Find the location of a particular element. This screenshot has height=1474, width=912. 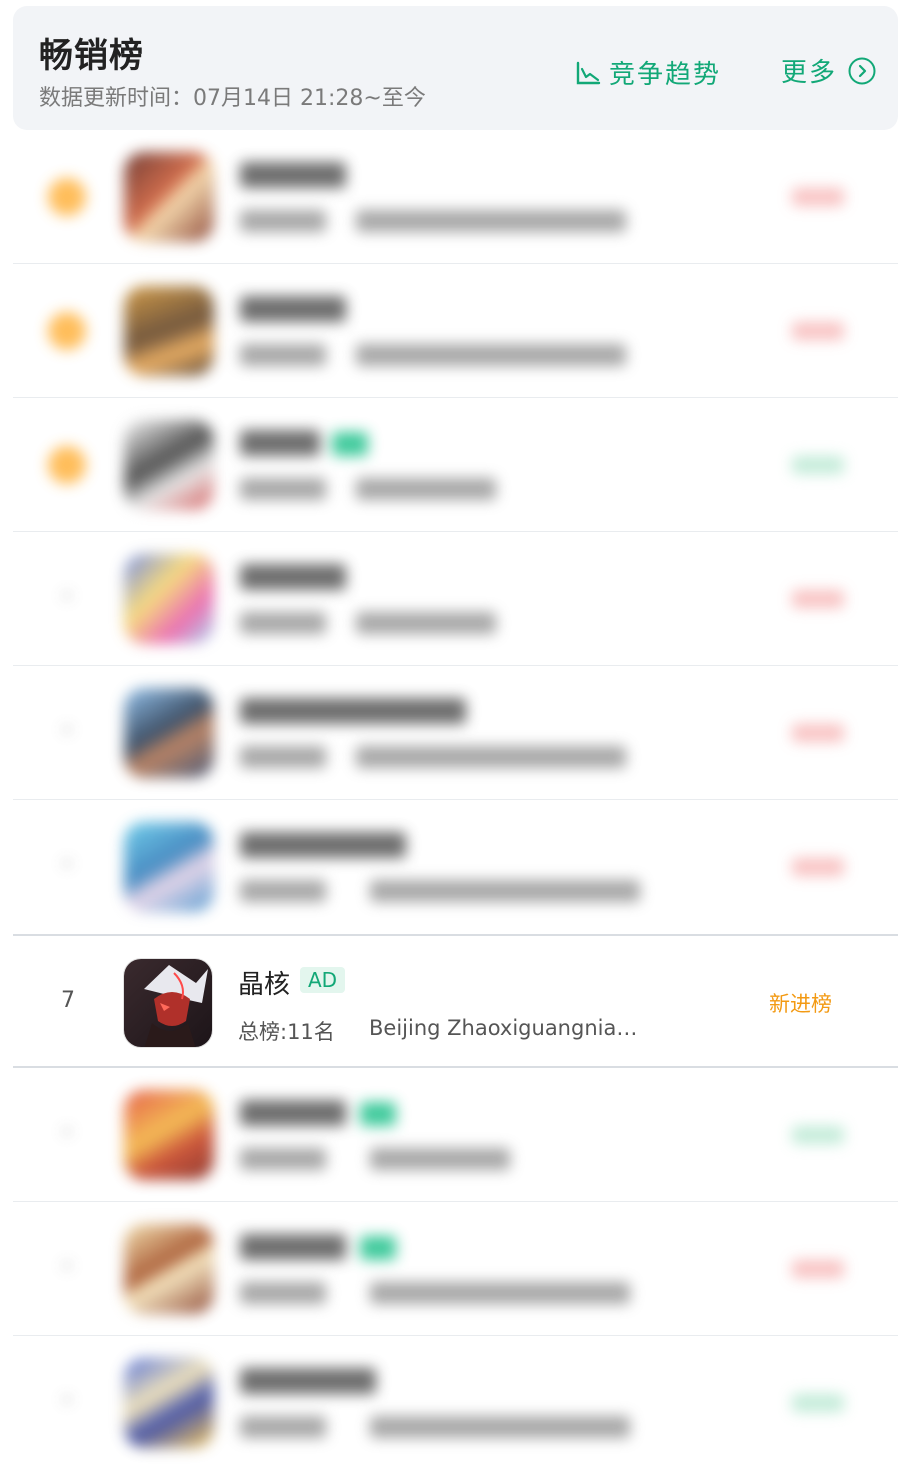

rank-number: 7 is located at coordinates (68, 1000).